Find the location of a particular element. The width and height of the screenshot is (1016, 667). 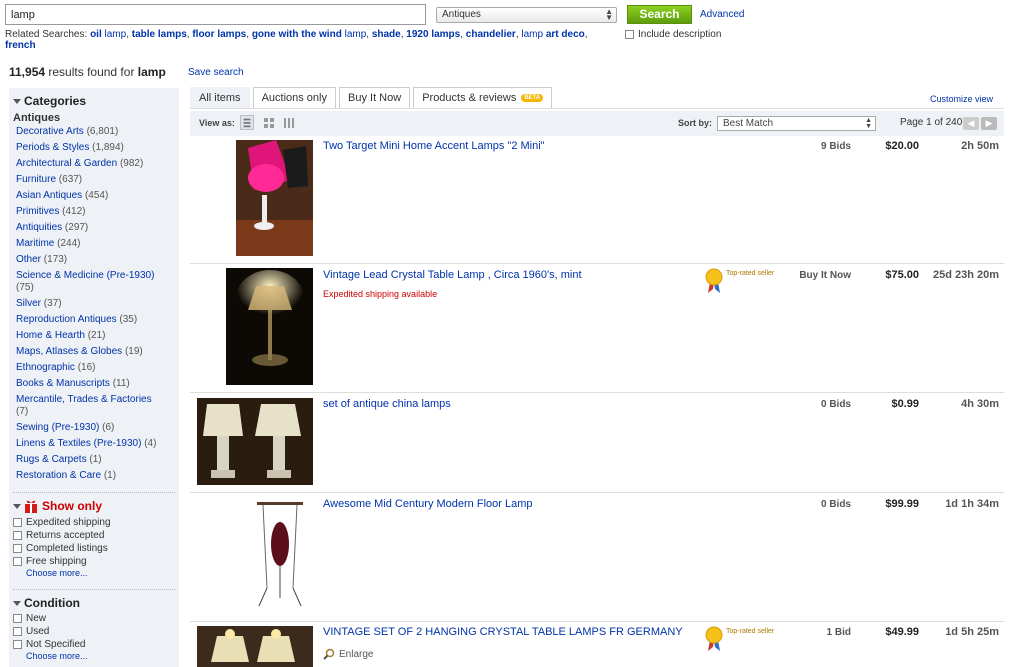

category-link: Science & Medicine (Pre-1930) (75) is located at coordinates (85, 282).